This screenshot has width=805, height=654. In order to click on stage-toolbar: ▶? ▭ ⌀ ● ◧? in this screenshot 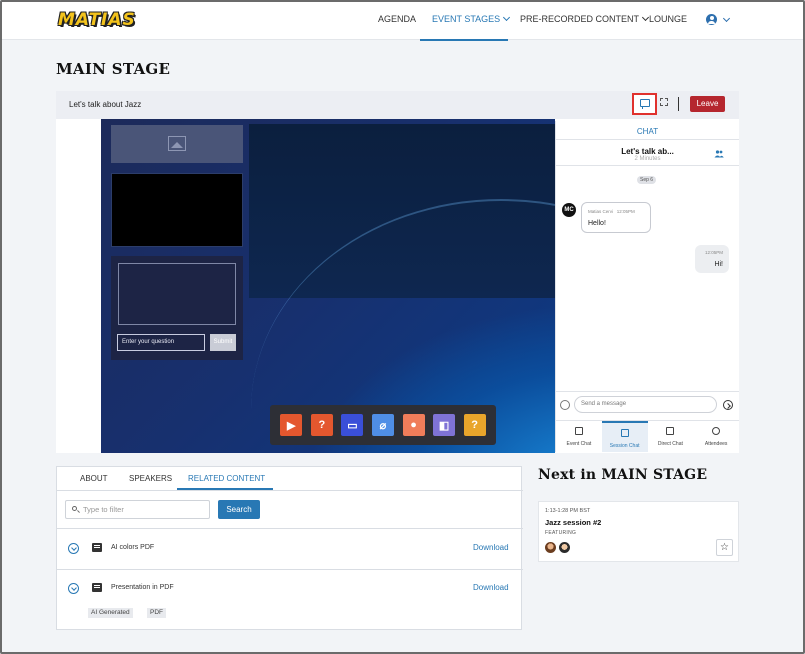, I will do `click(383, 425)`.